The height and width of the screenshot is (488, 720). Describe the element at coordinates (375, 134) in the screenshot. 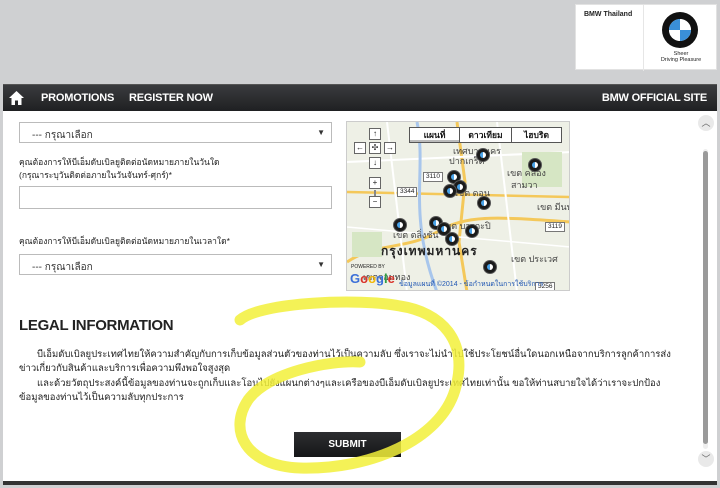

I see `pan-up-icon: ↑` at that location.